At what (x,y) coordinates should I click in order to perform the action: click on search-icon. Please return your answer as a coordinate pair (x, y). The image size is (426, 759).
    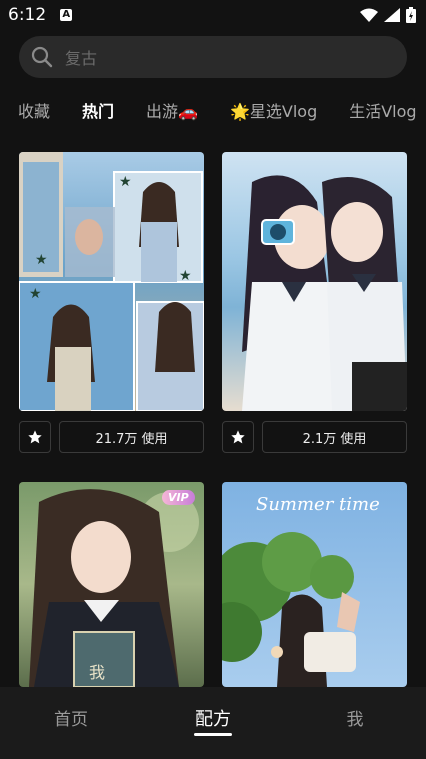
    Looking at the image, I should click on (42, 57).